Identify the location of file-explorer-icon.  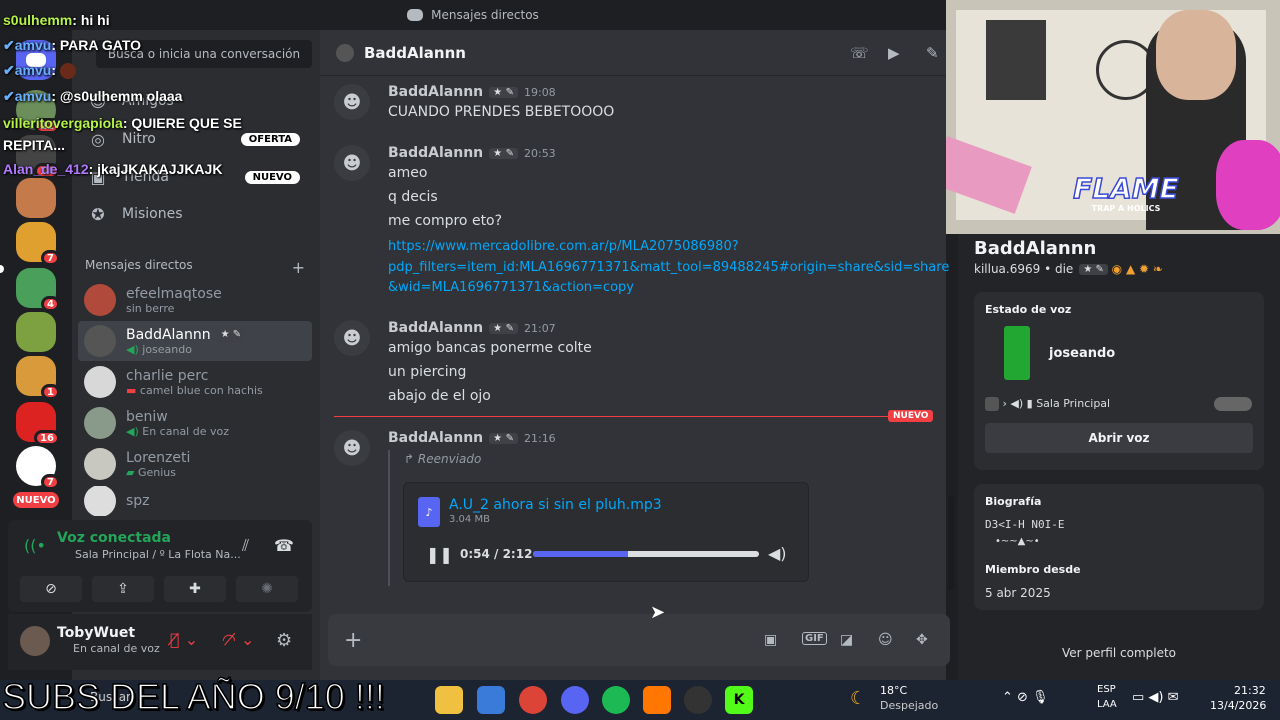
(449, 700).